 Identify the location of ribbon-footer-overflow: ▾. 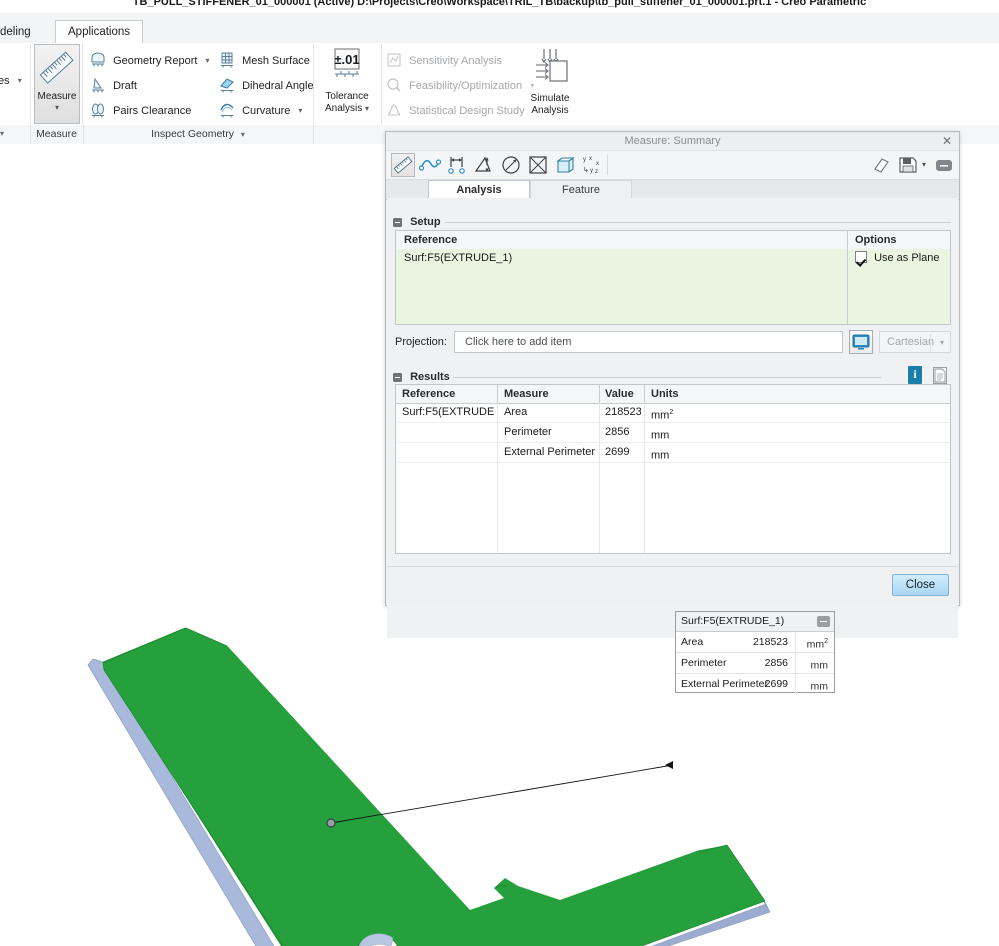
(2, 134).